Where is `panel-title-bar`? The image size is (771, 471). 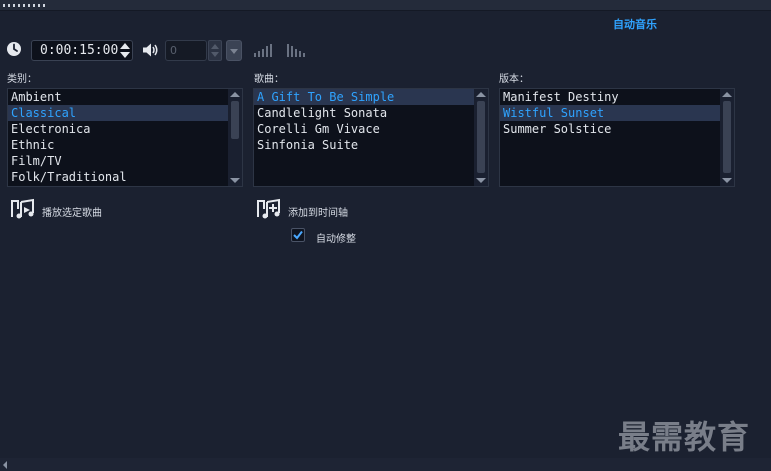
panel-title-bar is located at coordinates (385, 5).